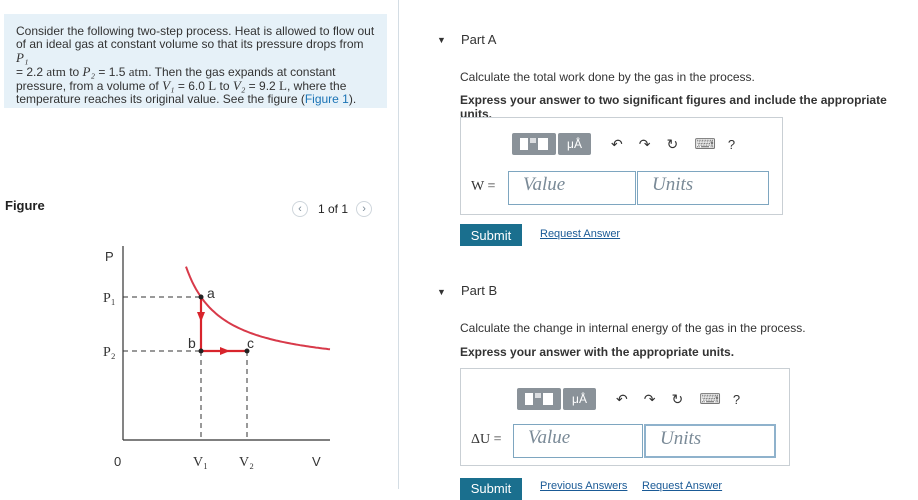 This screenshot has width=918, height=500. I want to click on part-b-units-field: Units, so click(710, 441).